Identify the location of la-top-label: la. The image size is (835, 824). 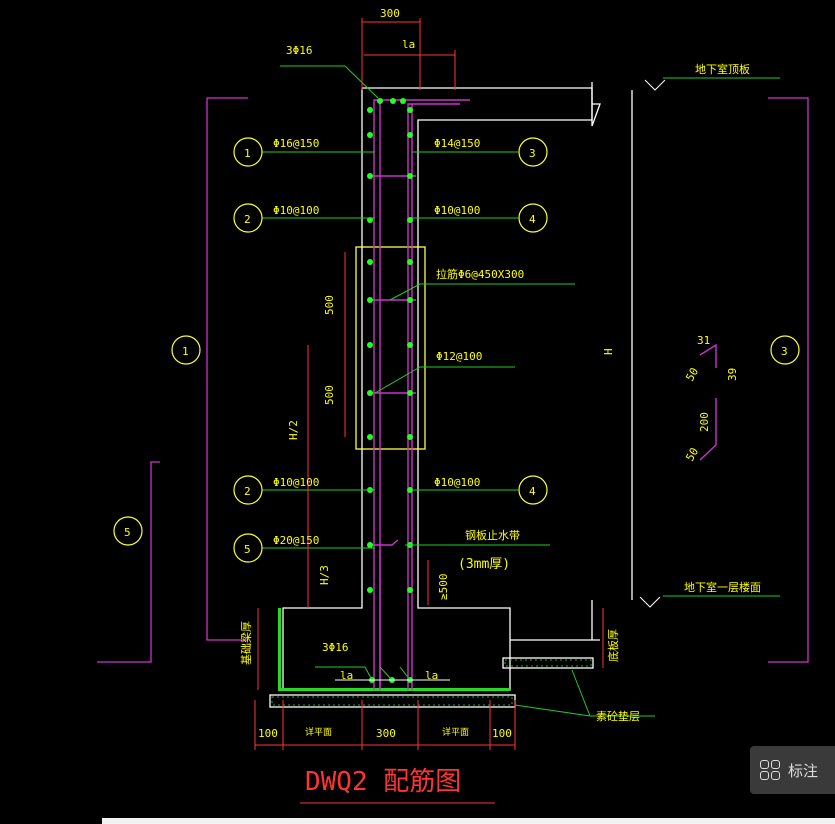
(408, 44).